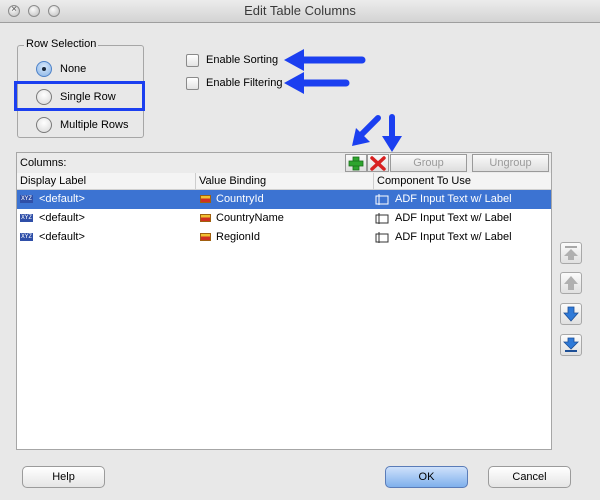 This screenshot has width=600, height=500. What do you see at coordinates (240, 199) in the screenshot?
I see `value-binding-cell: CountryId` at bounding box center [240, 199].